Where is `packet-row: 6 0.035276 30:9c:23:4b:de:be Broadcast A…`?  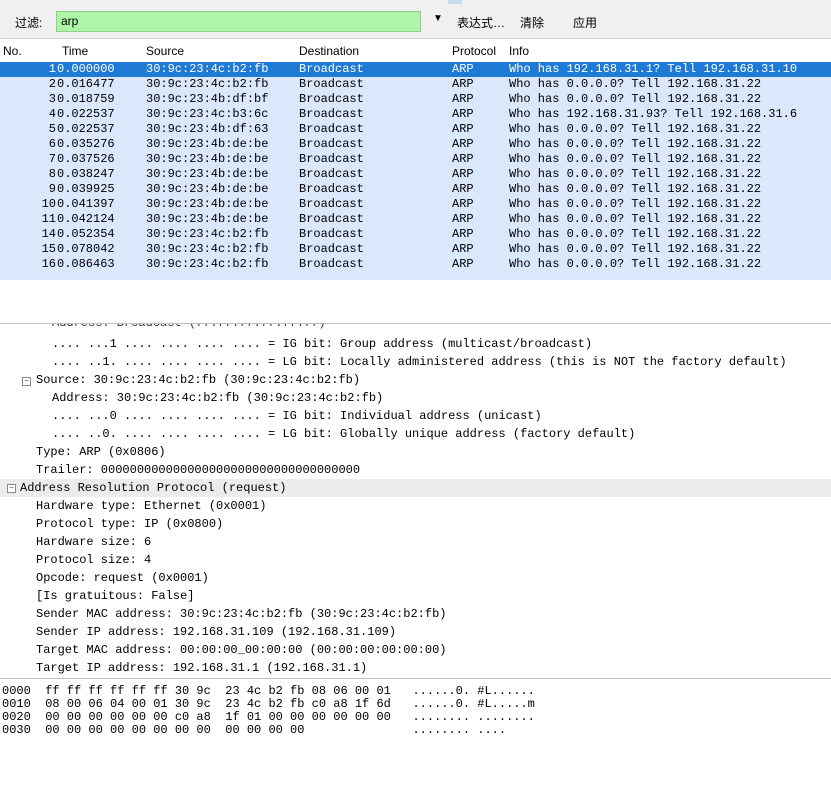
packet-row: 6 0.035276 30:9c:23:4b:de:be Broadcast A… is located at coordinates (415, 144).